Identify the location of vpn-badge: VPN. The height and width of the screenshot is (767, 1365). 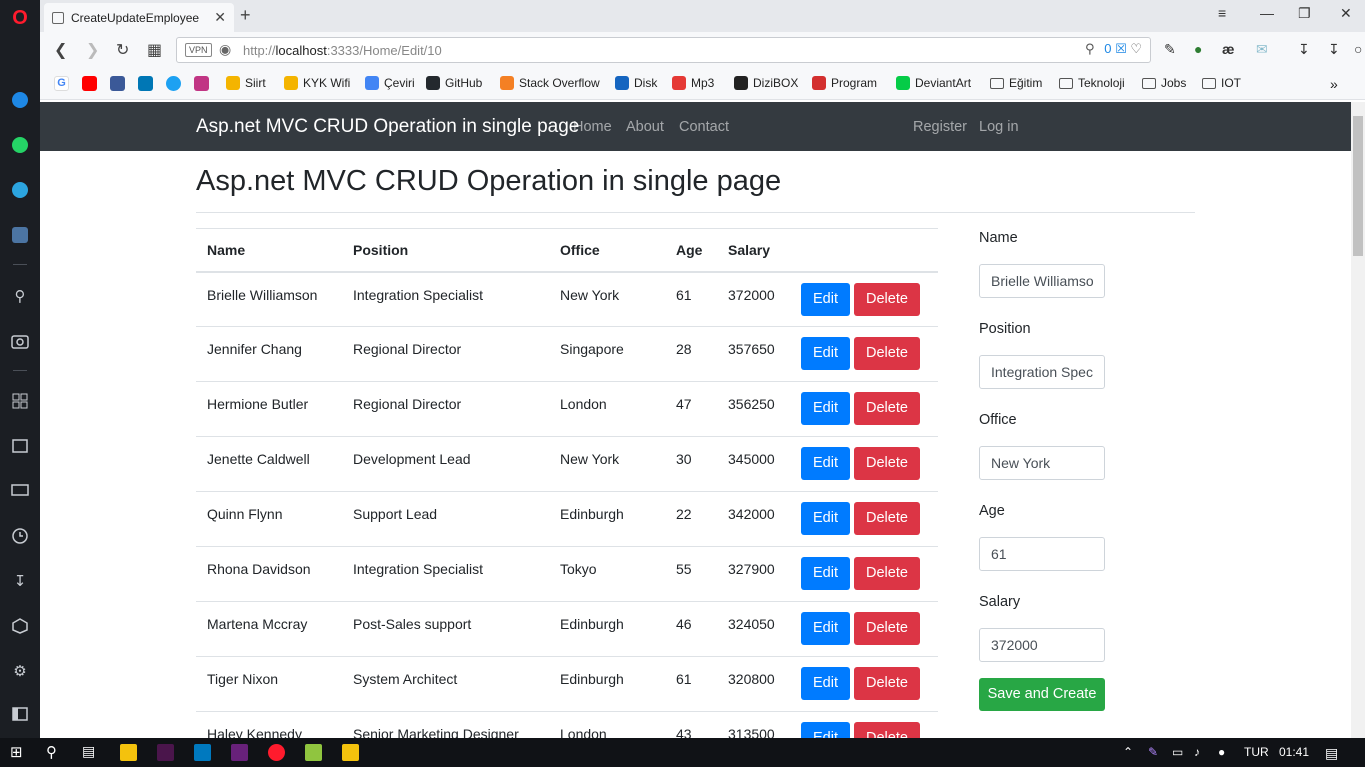
(198, 50).